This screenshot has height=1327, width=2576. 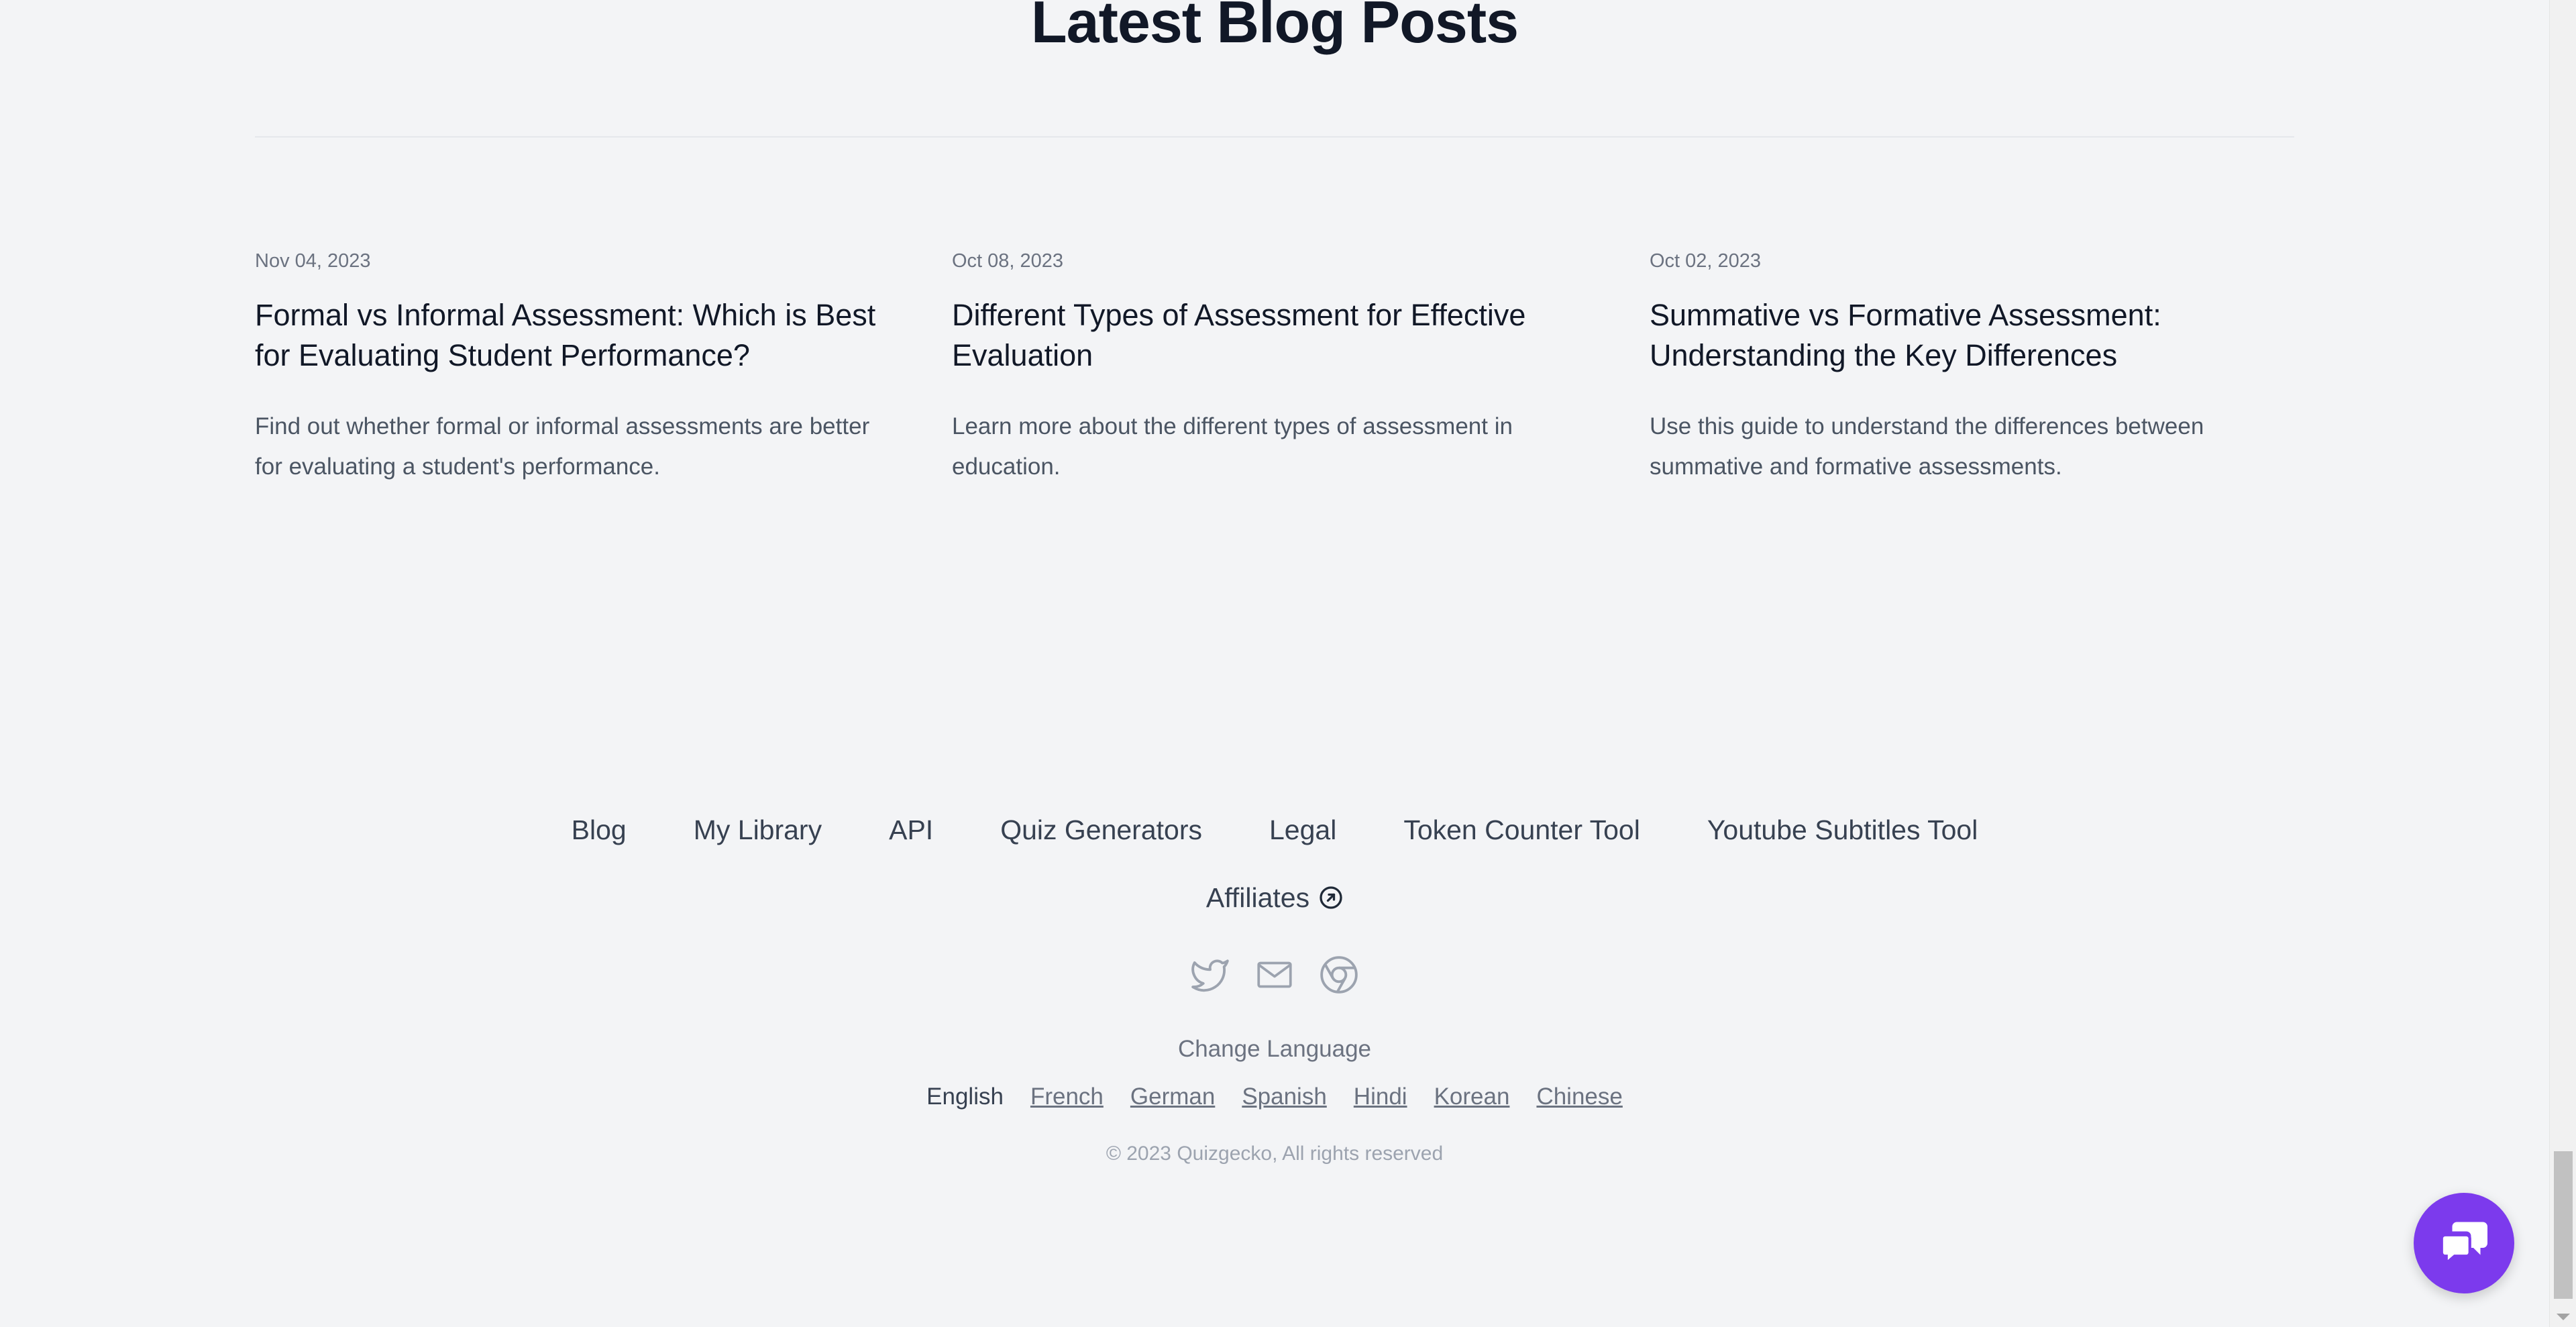 I want to click on scrollbar, so click(x=2562, y=663).